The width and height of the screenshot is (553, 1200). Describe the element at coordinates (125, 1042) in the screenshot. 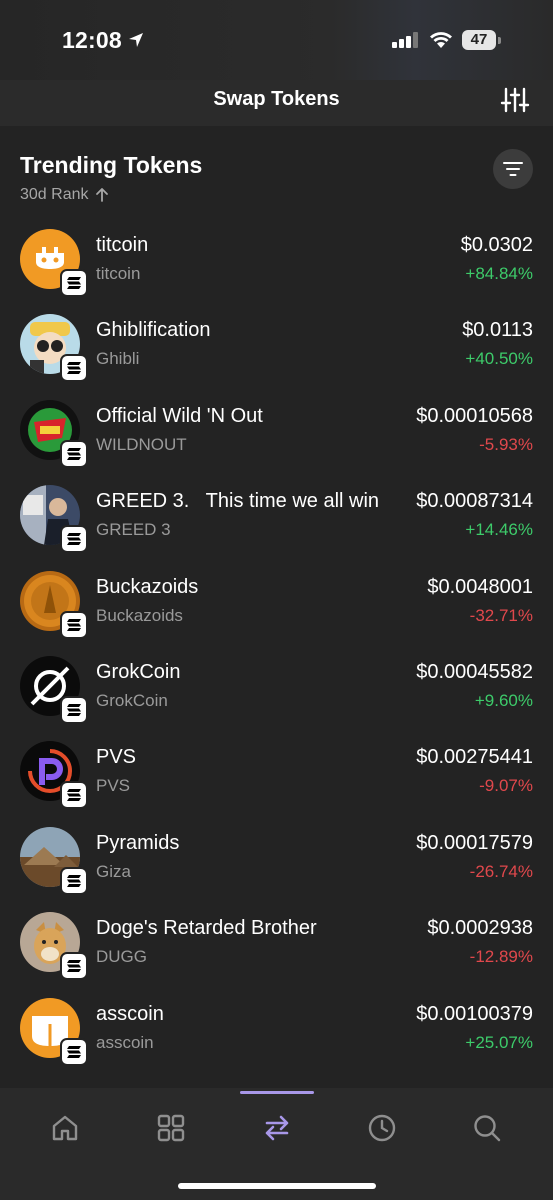

I see `token-symbol: asscoin` at that location.